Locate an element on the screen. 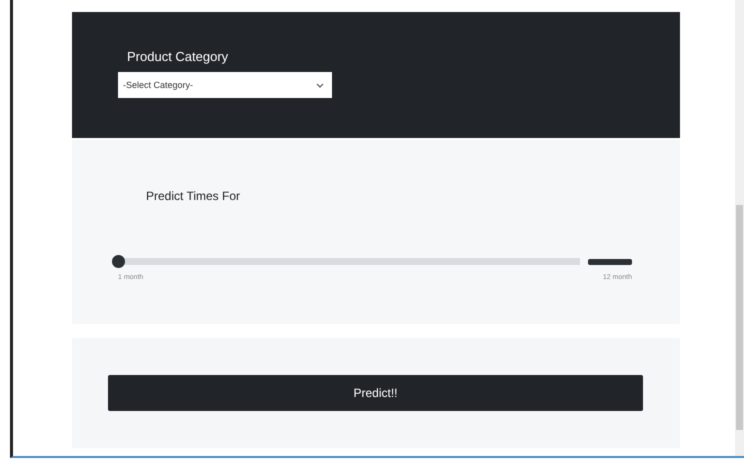 The height and width of the screenshot is (462, 744). scrollbar is located at coordinates (739, 228).